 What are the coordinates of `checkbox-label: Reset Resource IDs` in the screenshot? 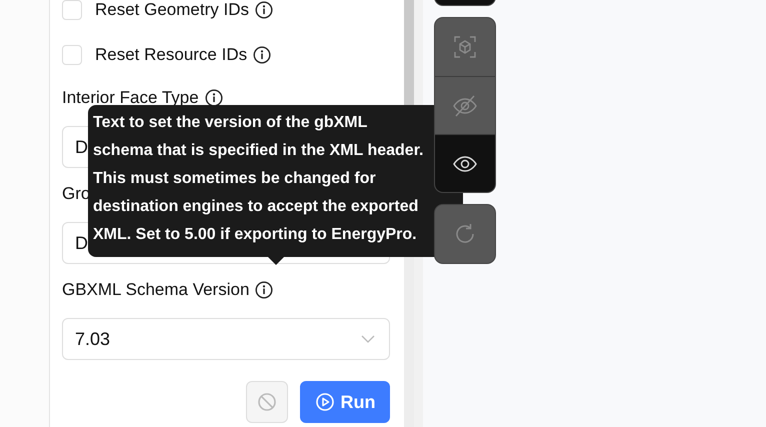 It's located at (171, 55).